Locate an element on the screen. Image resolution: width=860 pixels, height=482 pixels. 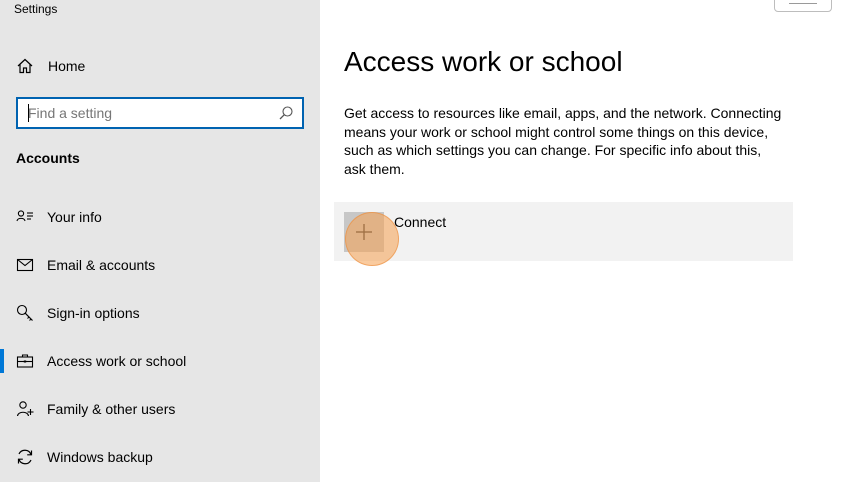
connect-label: Connect is located at coordinates (420, 222).